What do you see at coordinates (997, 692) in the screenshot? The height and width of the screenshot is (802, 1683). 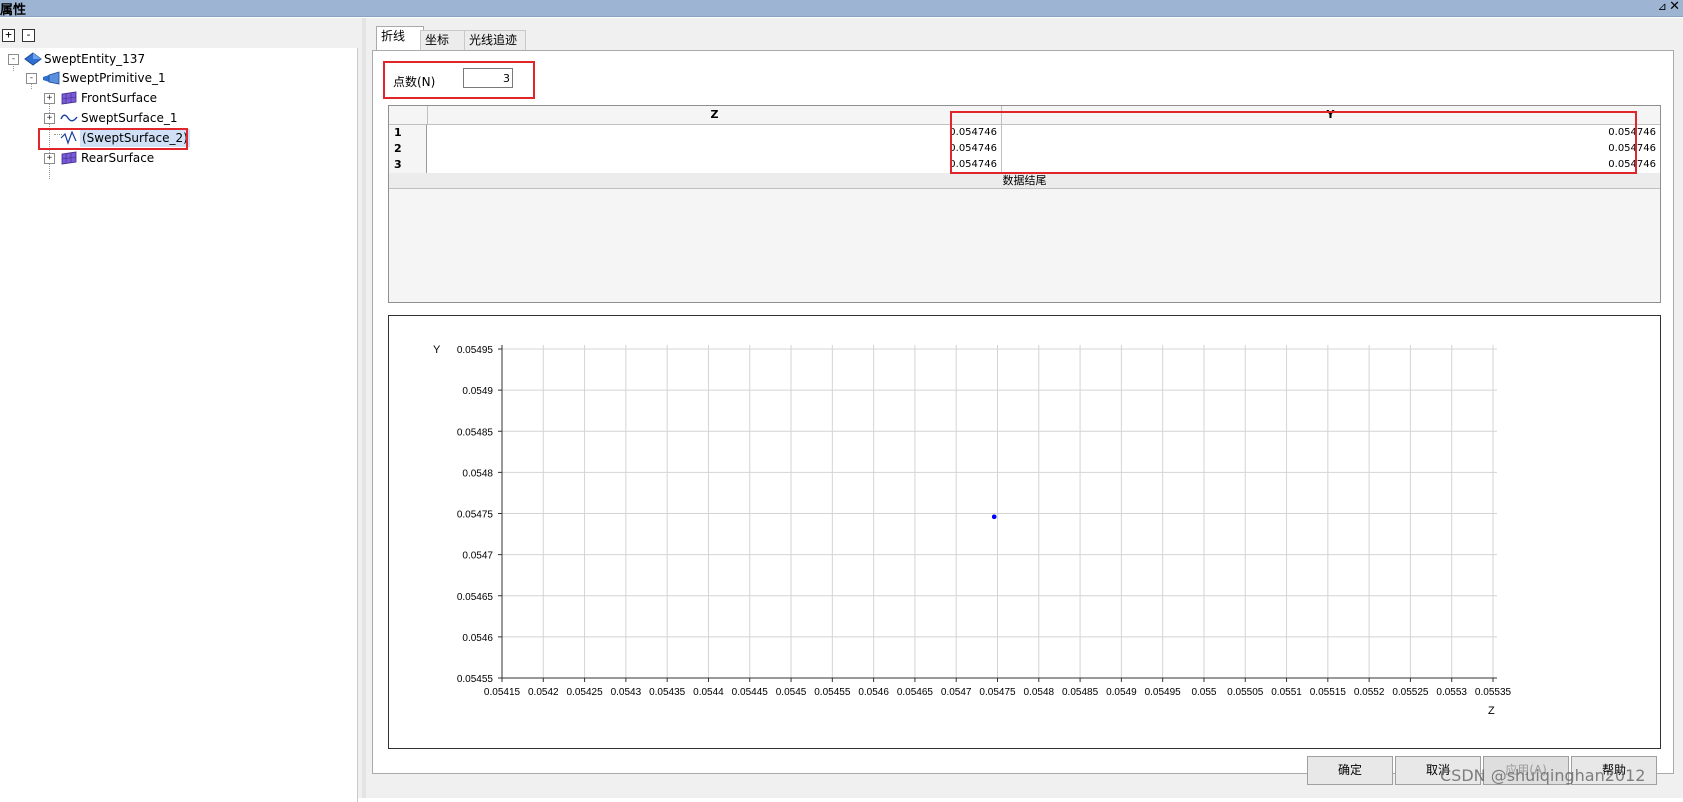 I see `x-tick-label: 0.05475` at bounding box center [997, 692].